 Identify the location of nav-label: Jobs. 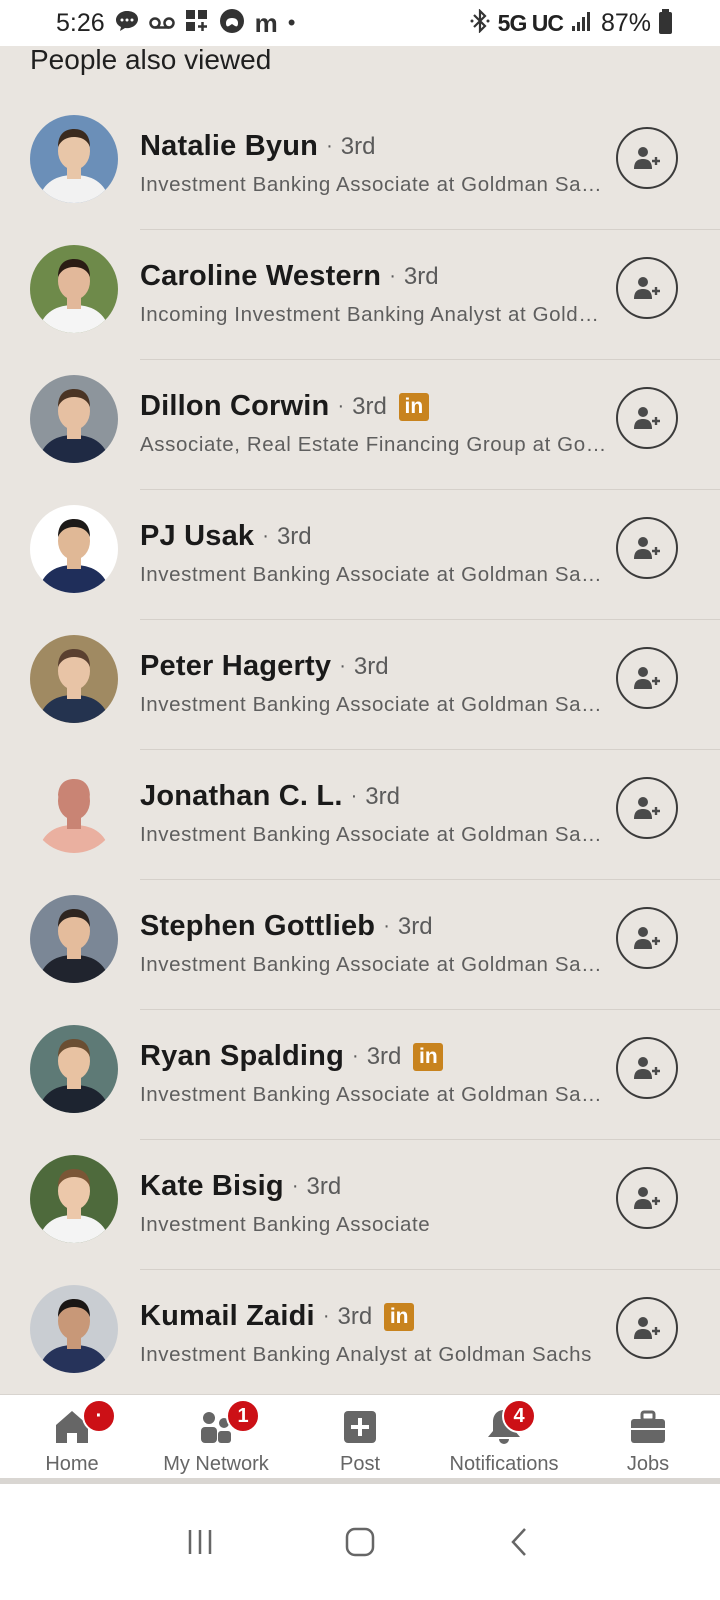
(648, 1464).